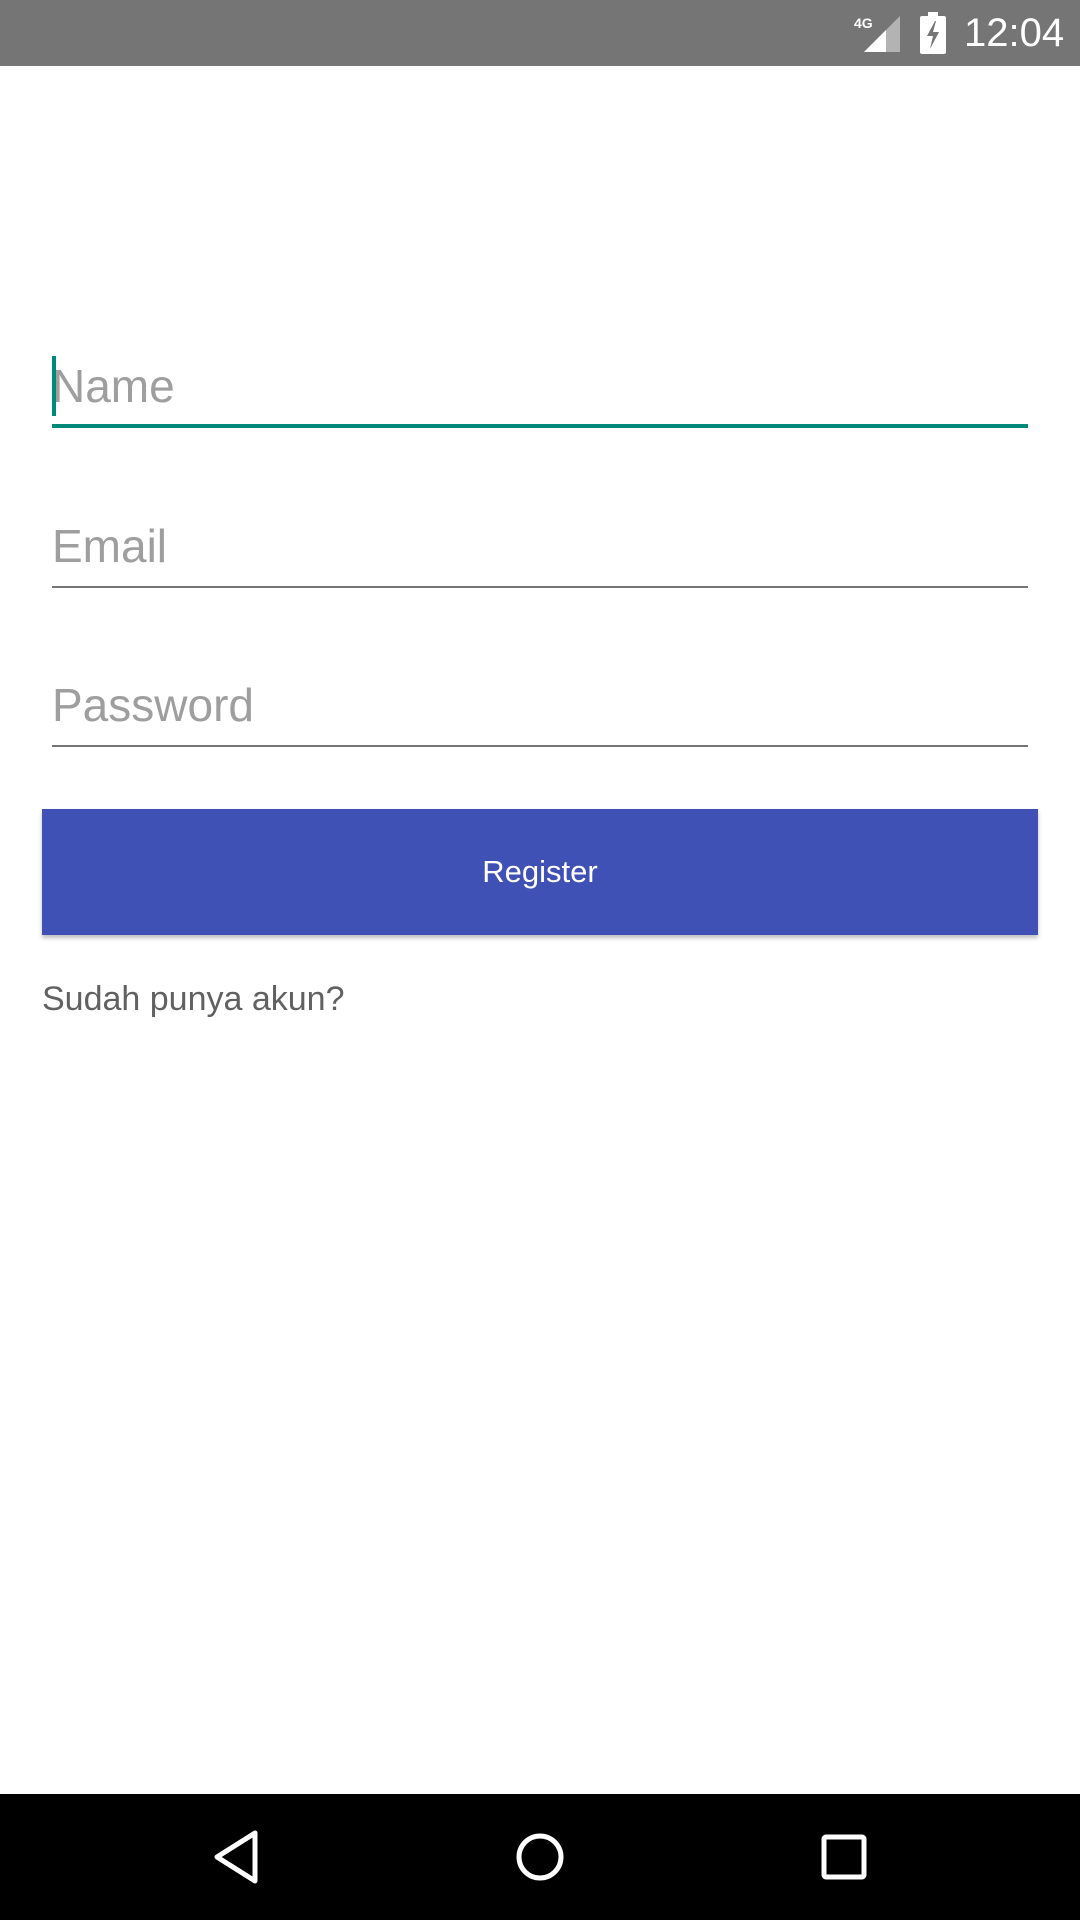  I want to click on email-input, so click(540, 546).